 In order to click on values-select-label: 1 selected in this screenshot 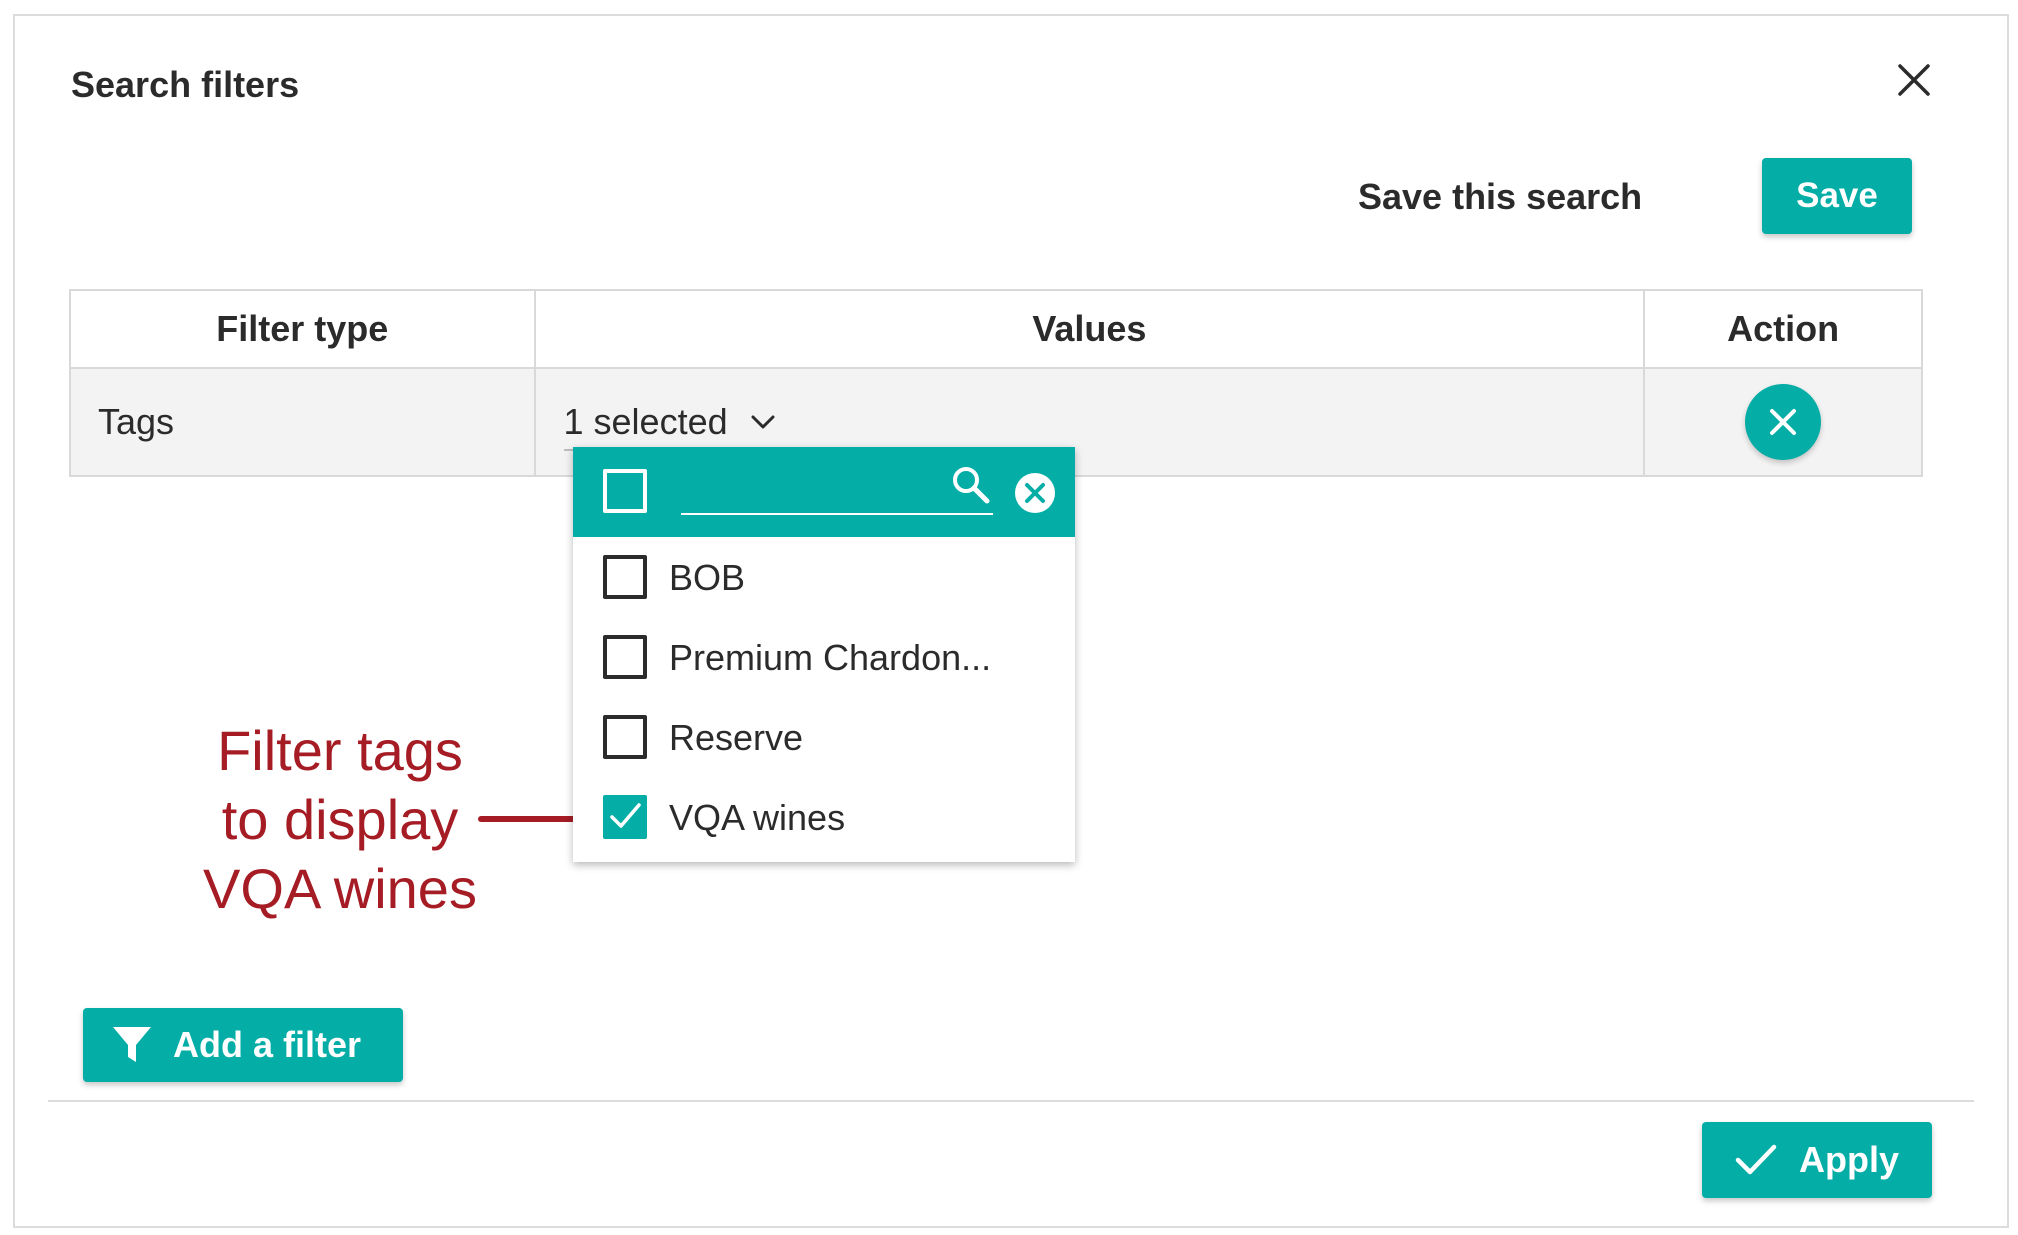, I will do `click(645, 421)`.